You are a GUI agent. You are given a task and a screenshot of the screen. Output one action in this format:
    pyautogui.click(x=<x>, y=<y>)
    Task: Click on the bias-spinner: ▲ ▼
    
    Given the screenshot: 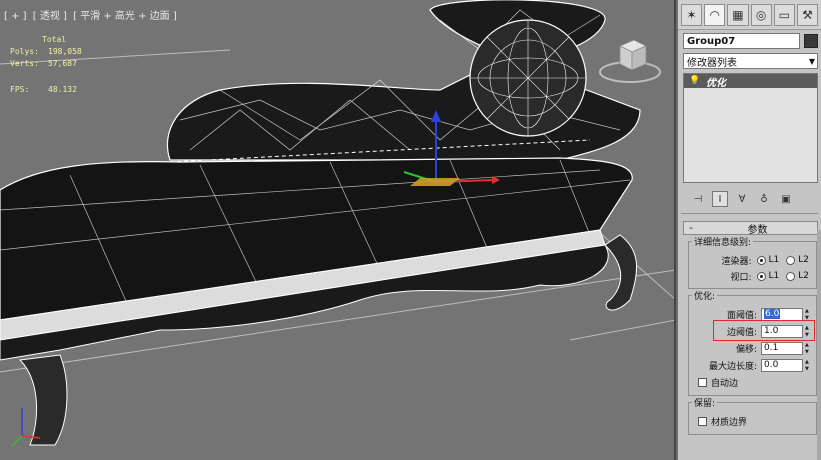 What is the action you would take?
    pyautogui.click(x=809, y=348)
    